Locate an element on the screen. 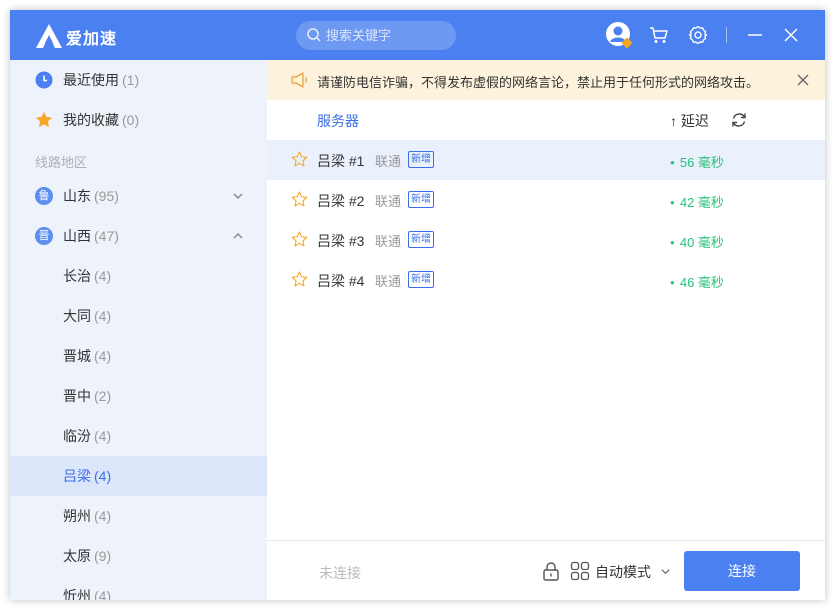 This screenshot has width=835, height=610. server-row: 吕梁 #4 联通 新增 46 毫秒 is located at coordinates (546, 280).